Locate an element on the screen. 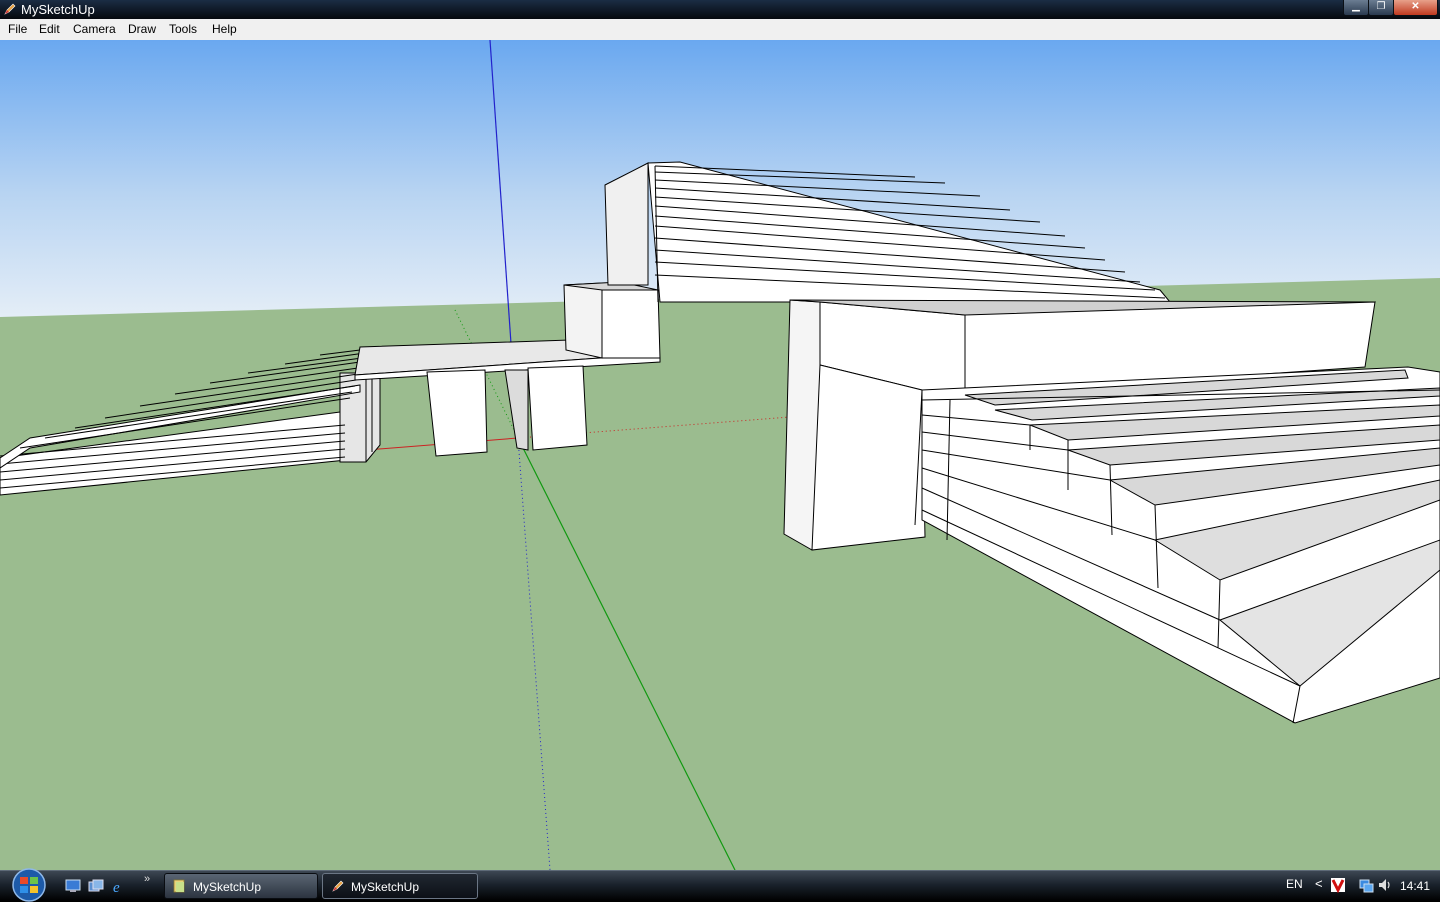 The image size is (1440, 902). tray-expand-button: < is located at coordinates (1319, 883).